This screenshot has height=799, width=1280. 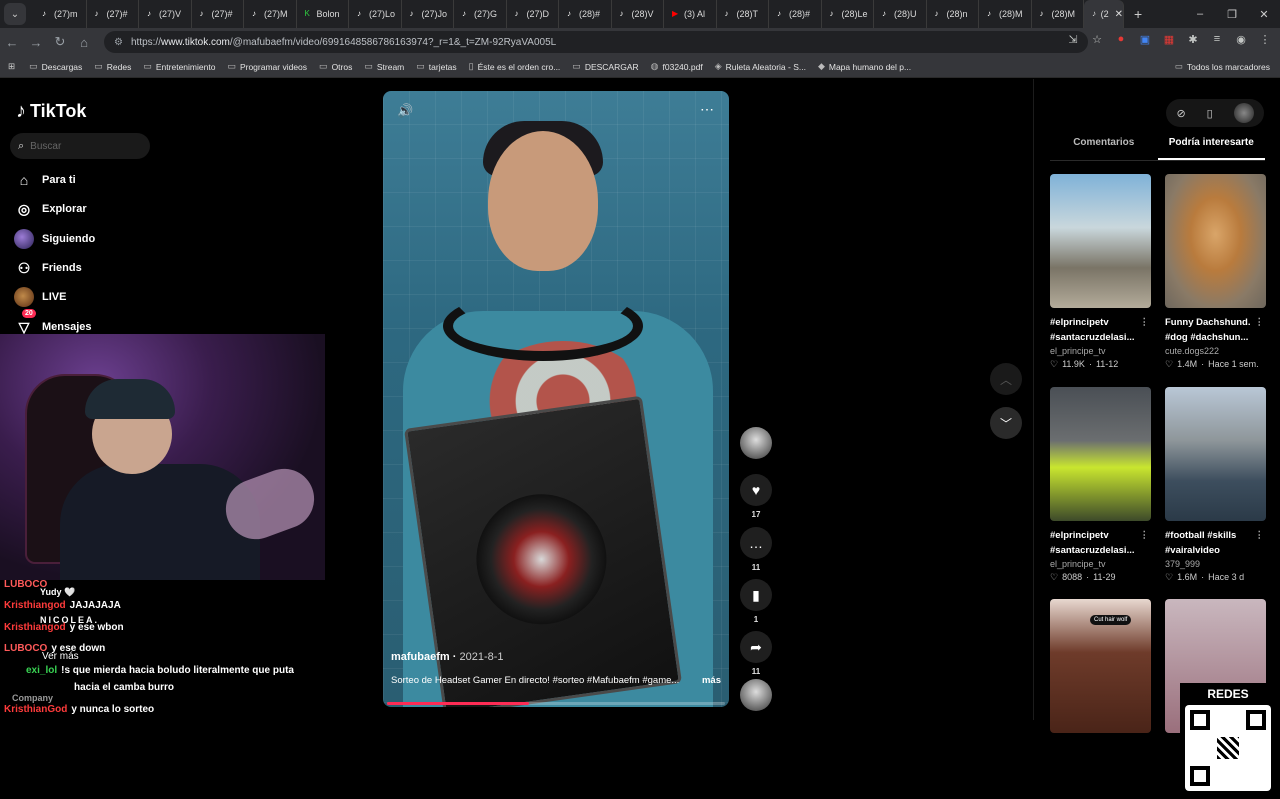 What do you see at coordinates (55, 66) in the screenshot?
I see `bookmark-item: ▭ Descargas` at bounding box center [55, 66].